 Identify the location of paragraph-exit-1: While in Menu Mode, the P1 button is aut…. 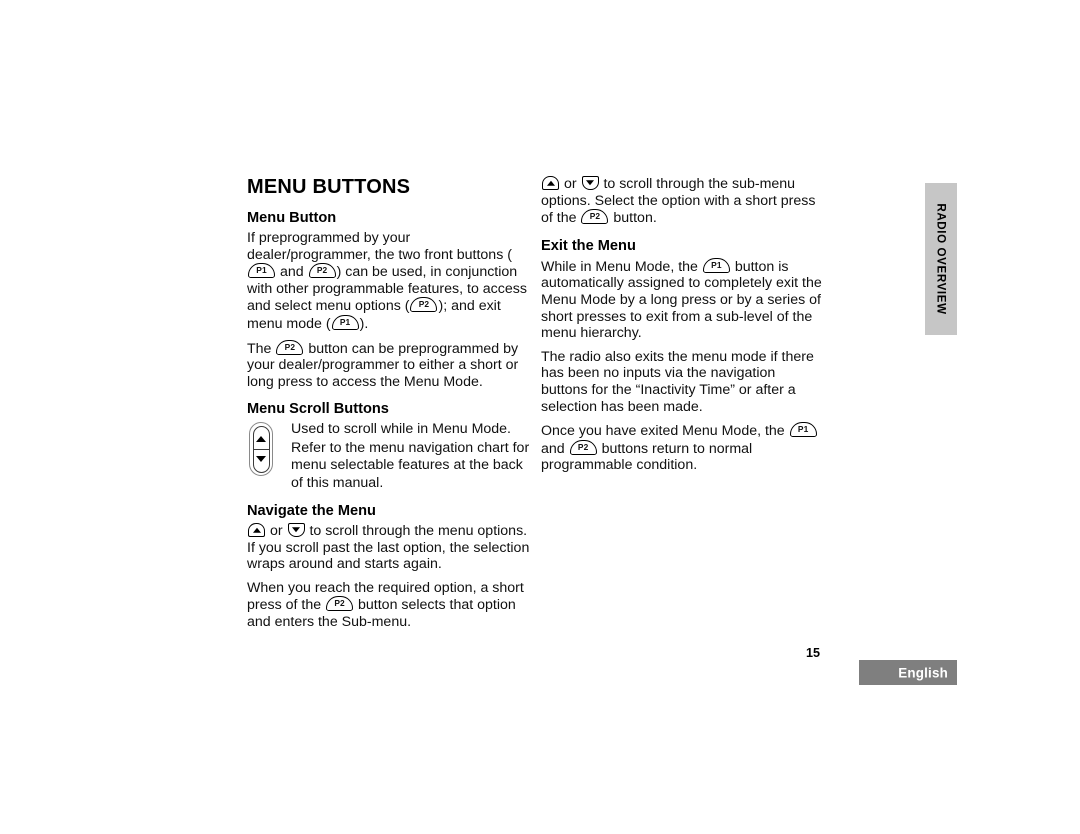
(683, 299).